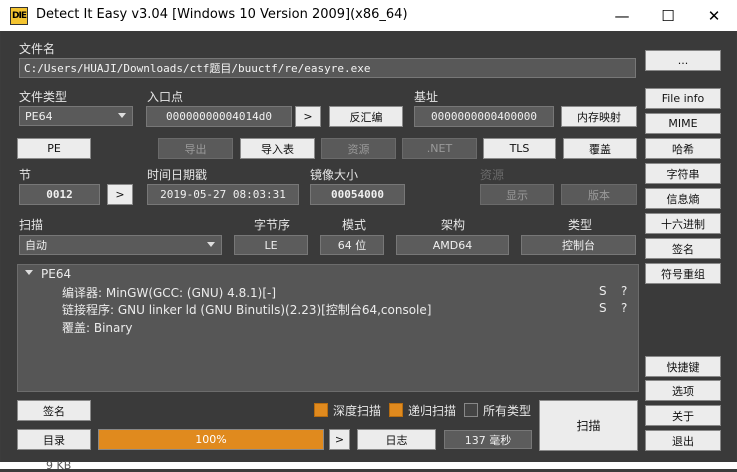 This screenshot has height=472, width=737. I want to click on mime-button: MIME, so click(683, 123).